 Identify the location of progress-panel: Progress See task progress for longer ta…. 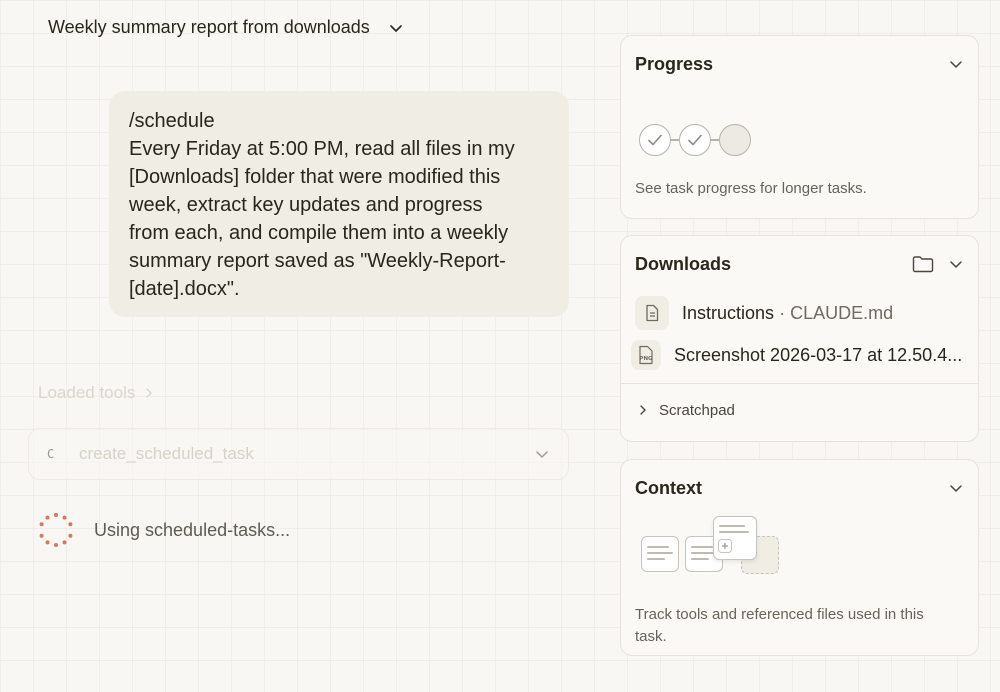
(799, 127).